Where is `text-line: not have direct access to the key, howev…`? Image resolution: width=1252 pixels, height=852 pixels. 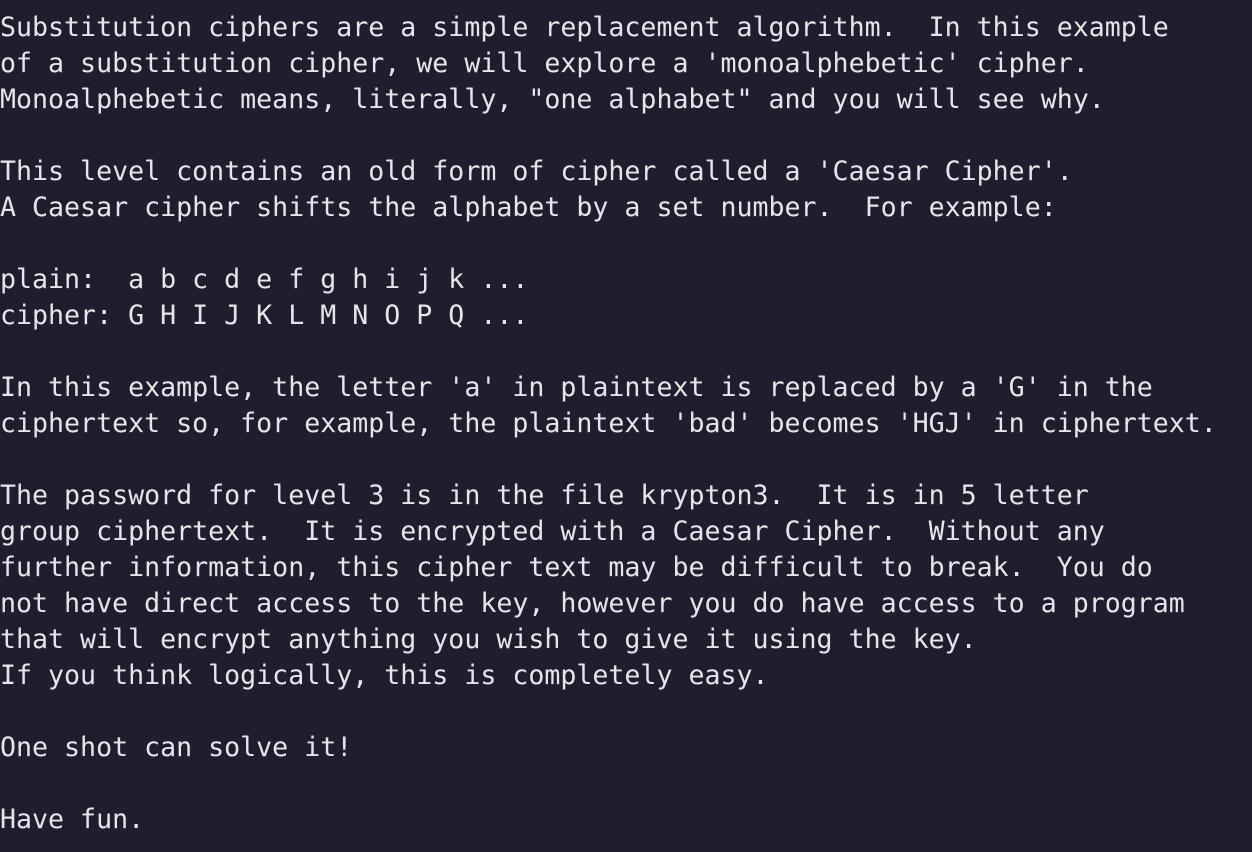 text-line: not have direct access to the key, howev… is located at coordinates (592, 603).